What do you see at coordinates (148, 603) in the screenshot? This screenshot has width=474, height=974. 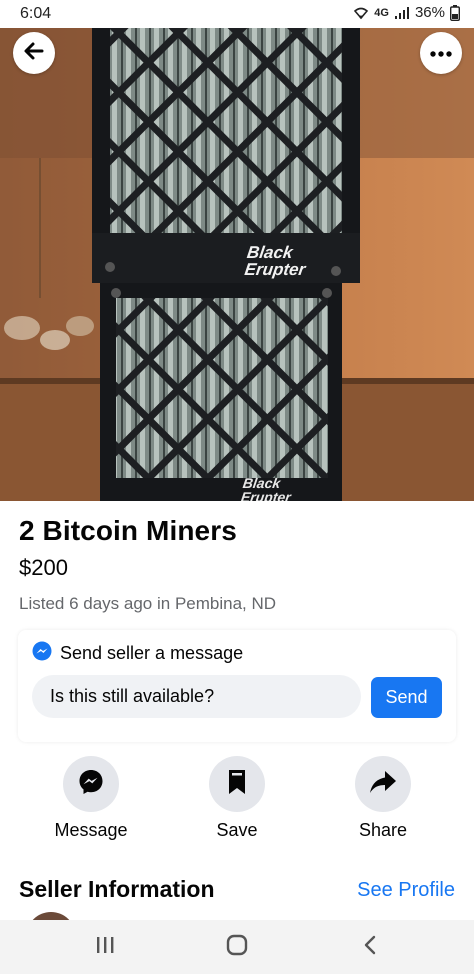 I see `listing-meta: Listed 6 days ago in Pembina, ND` at bounding box center [148, 603].